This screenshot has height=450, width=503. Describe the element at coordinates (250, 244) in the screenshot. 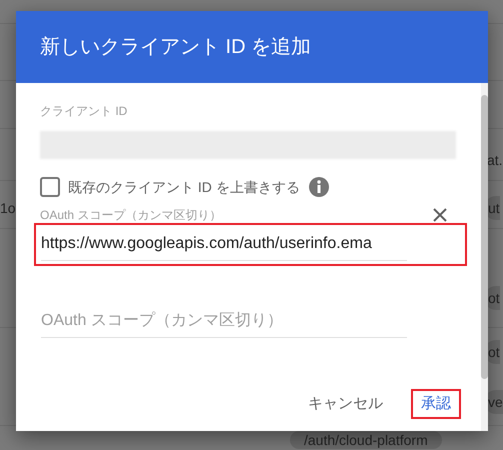

I see `scope-field: https://www.googleapis.com/auth/userinfo.ema` at that location.